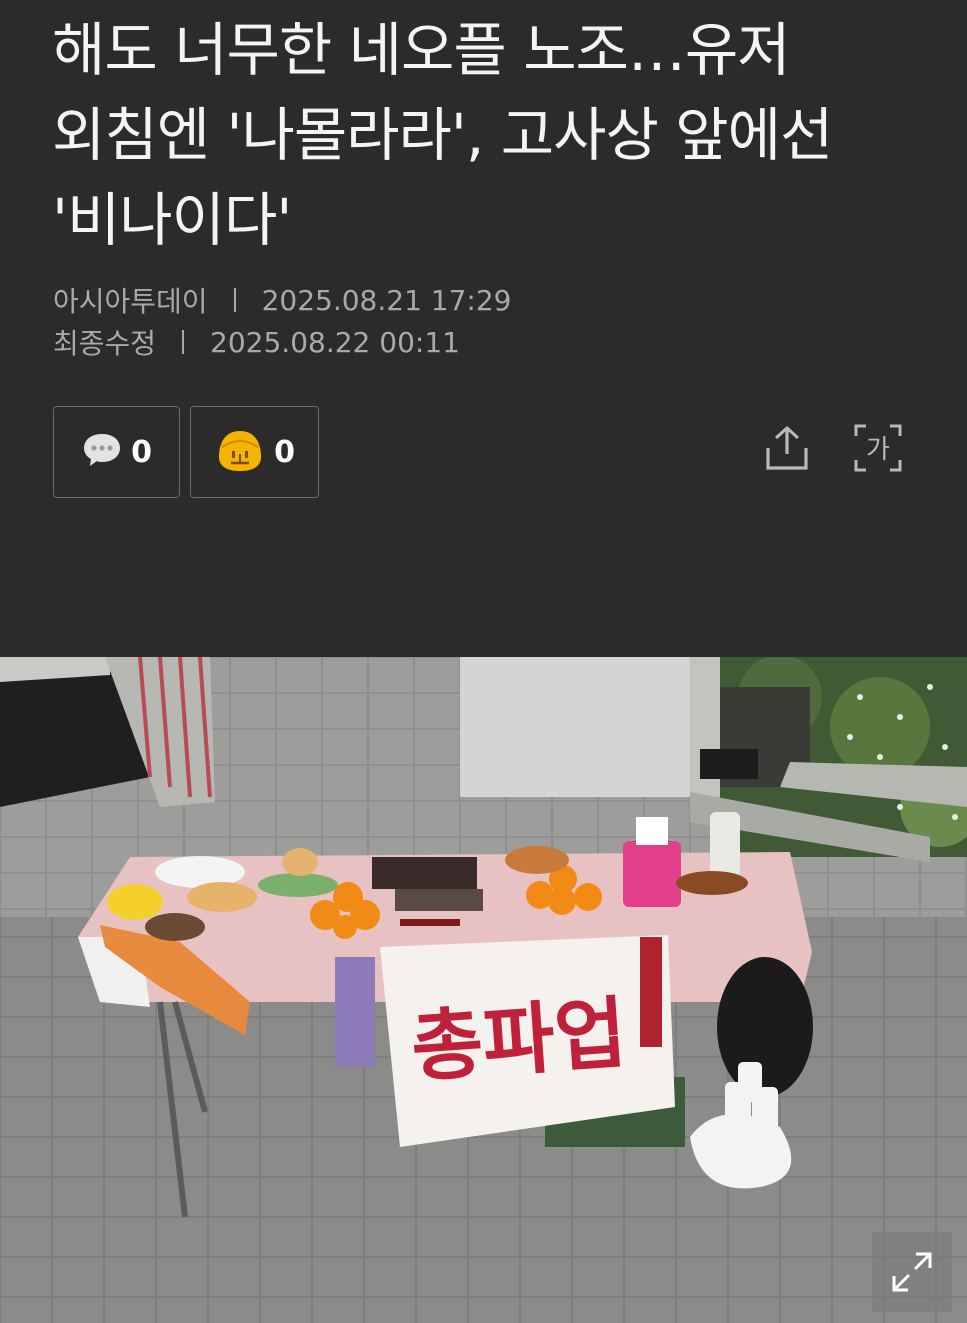  What do you see at coordinates (141, 452) in the screenshot?
I see `comment-count: 0` at bounding box center [141, 452].